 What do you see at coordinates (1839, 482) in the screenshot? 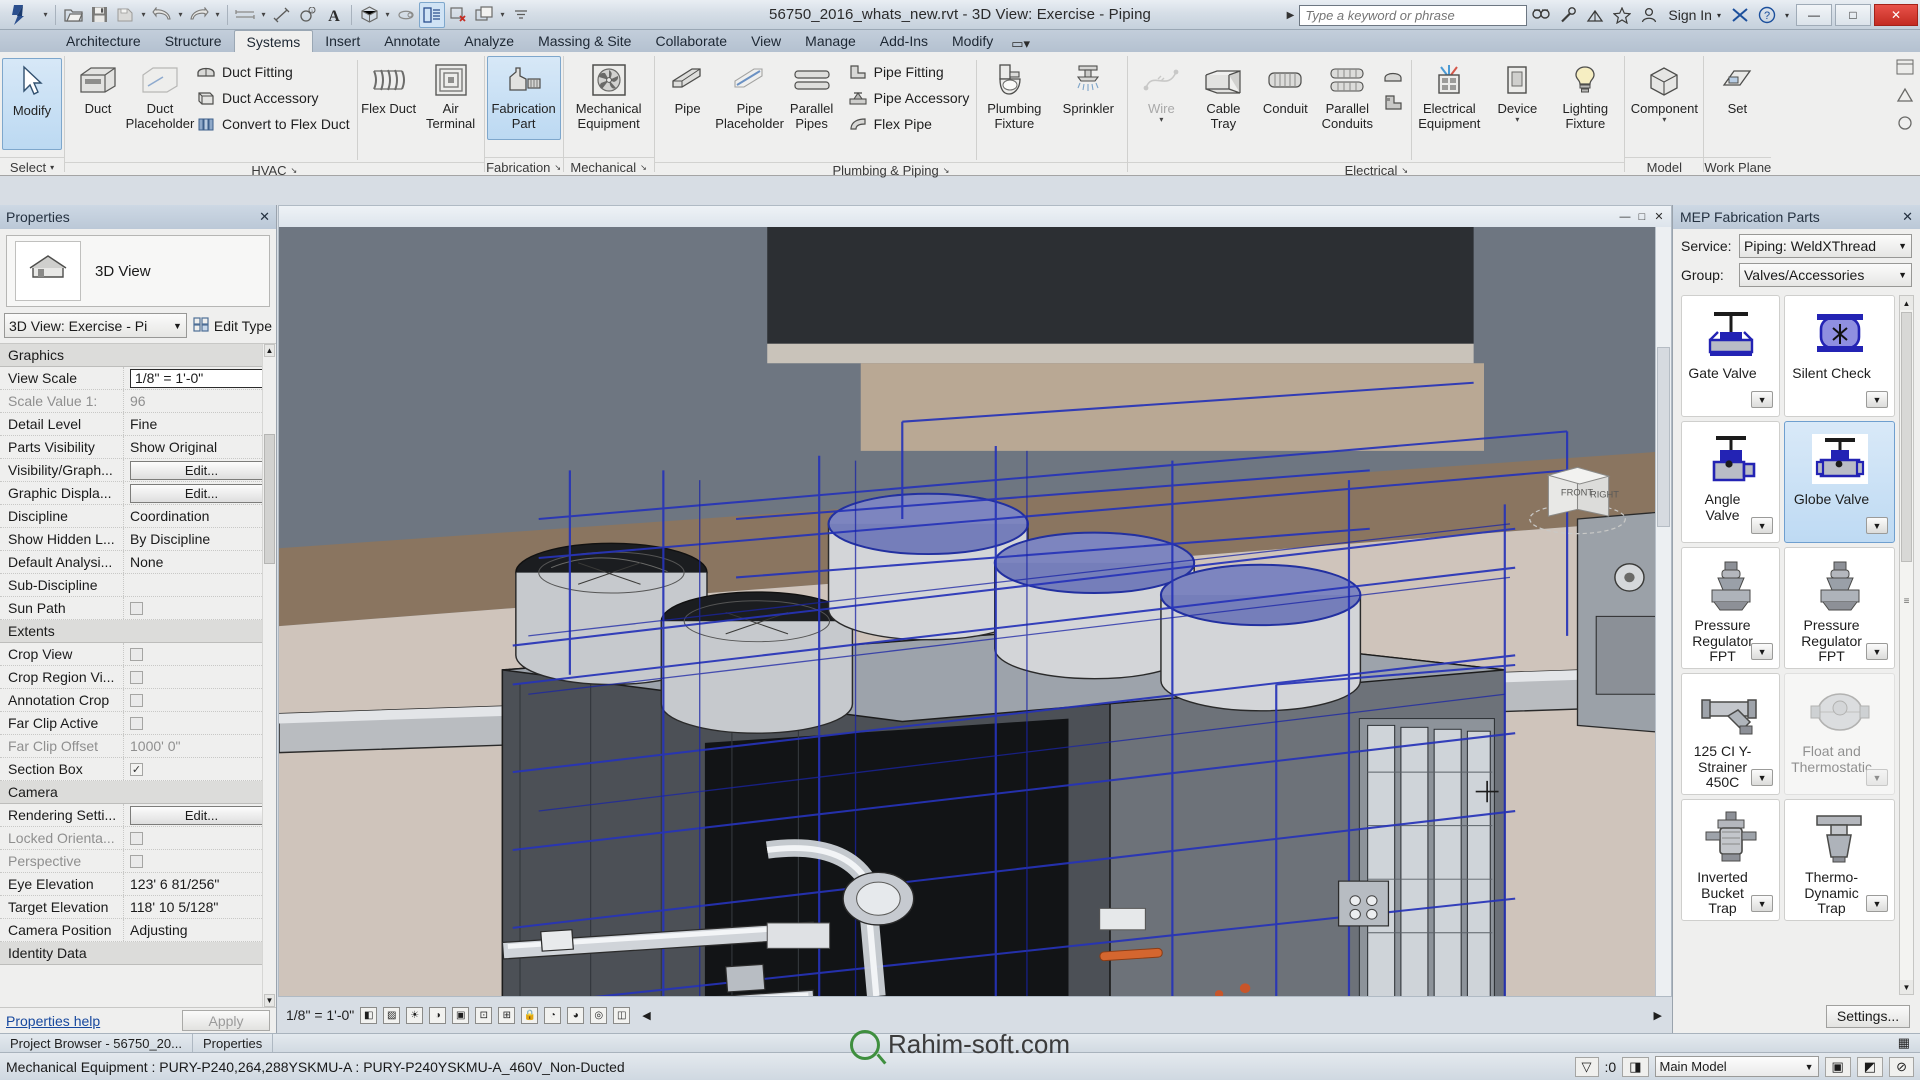
I see `part-tile-globe-valve: Globe Valve ▼` at bounding box center [1839, 482].